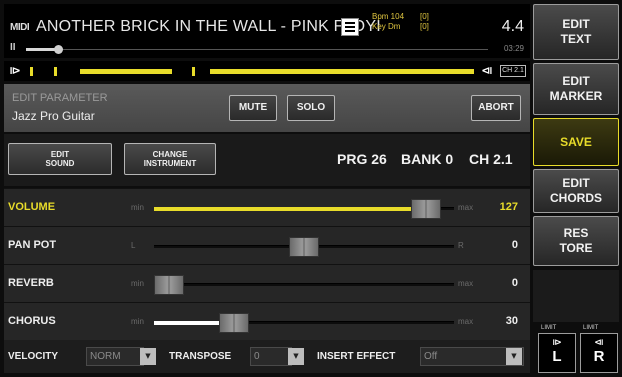 The image size is (622, 377). I want to click on sidebar-empty-area, so click(576, 296).